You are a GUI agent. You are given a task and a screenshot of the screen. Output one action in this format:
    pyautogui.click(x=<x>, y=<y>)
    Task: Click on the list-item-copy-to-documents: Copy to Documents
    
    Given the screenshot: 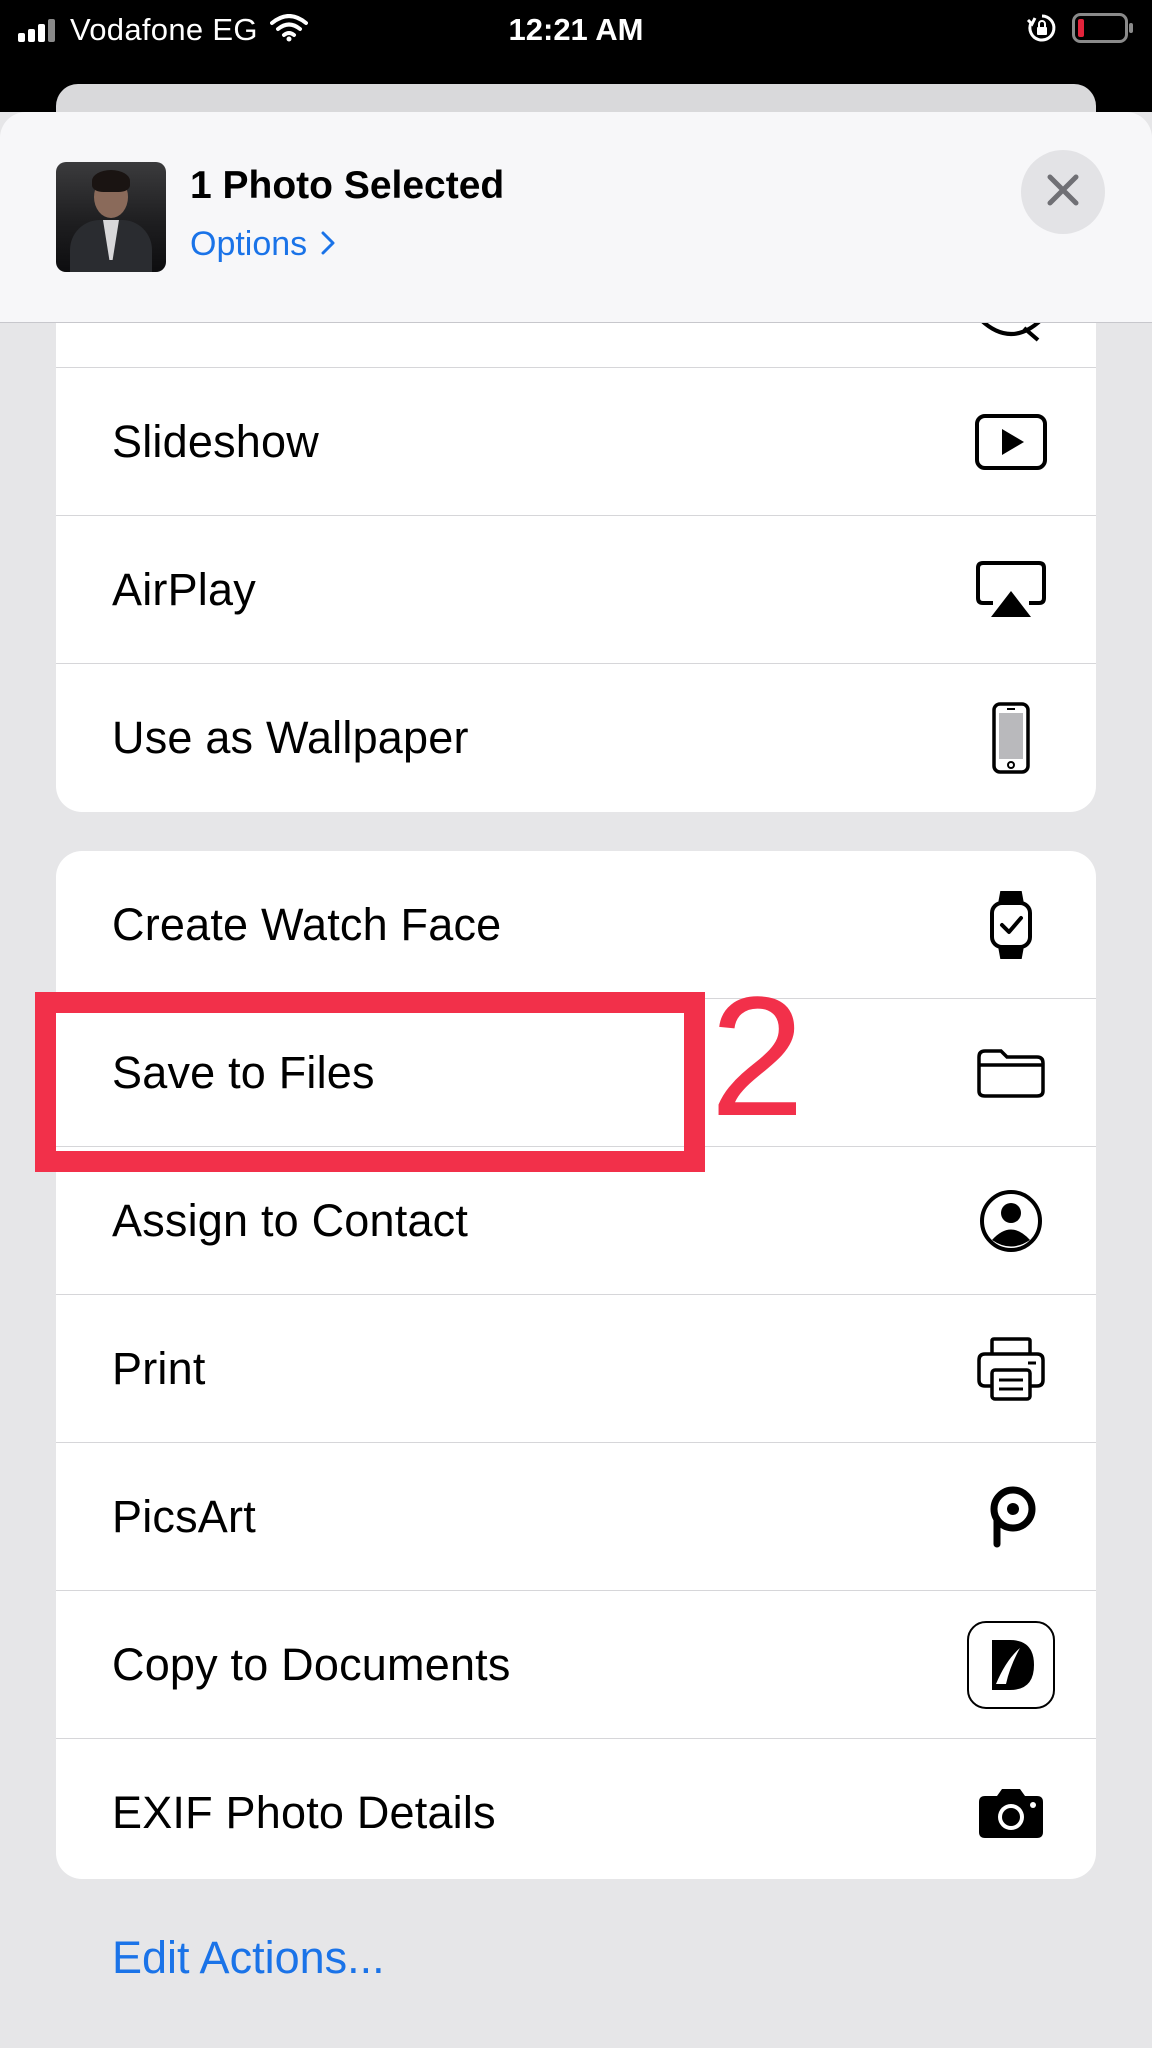 What is the action you would take?
    pyautogui.click(x=576, y=1665)
    